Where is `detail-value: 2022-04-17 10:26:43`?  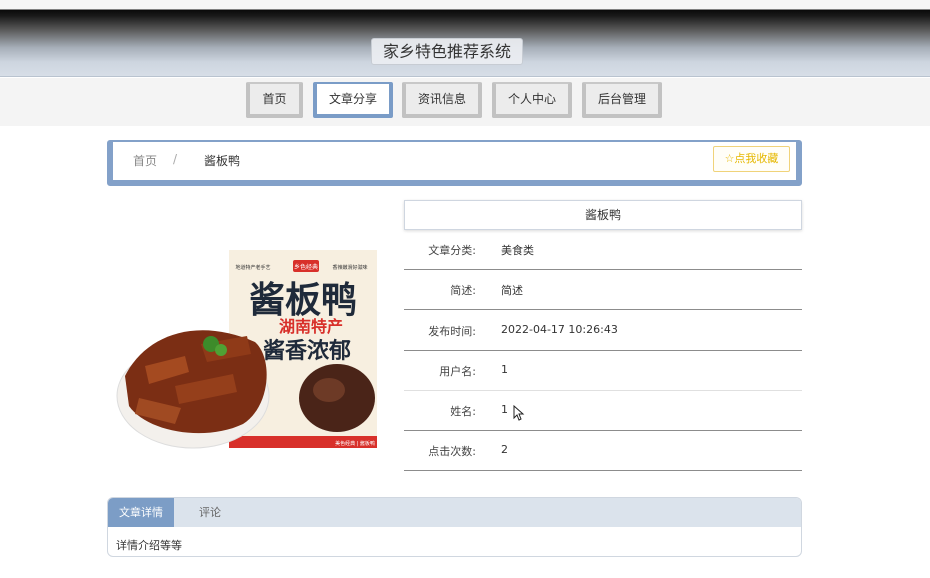 detail-value: 2022-04-17 10:26:43 is located at coordinates (559, 329).